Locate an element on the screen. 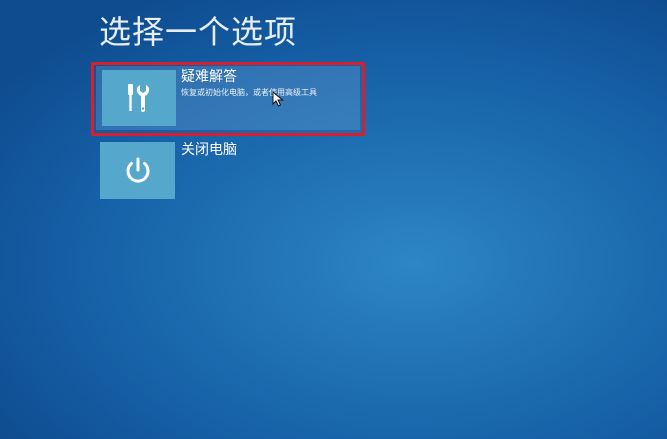 This screenshot has width=667, height=439. power-icon is located at coordinates (137, 170).